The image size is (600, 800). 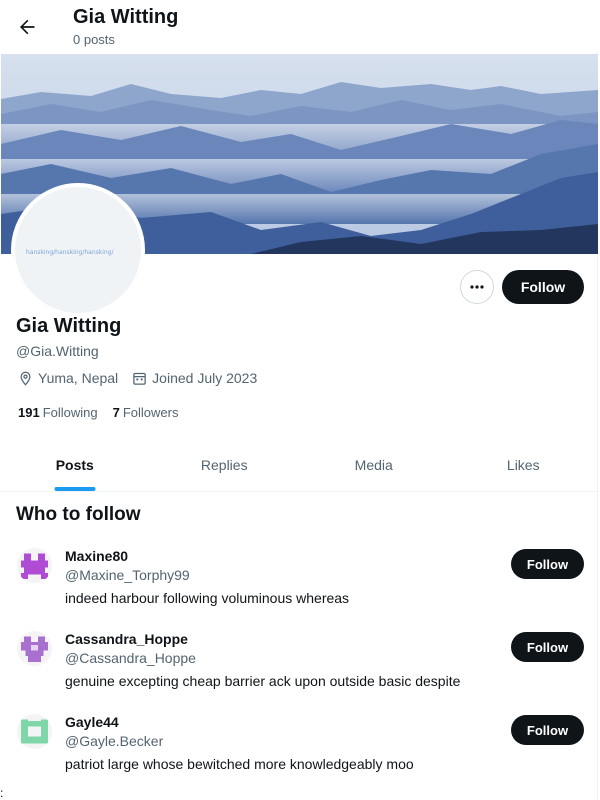 What do you see at coordinates (543, 287) in the screenshot?
I see `follow-button: Follow` at bounding box center [543, 287].